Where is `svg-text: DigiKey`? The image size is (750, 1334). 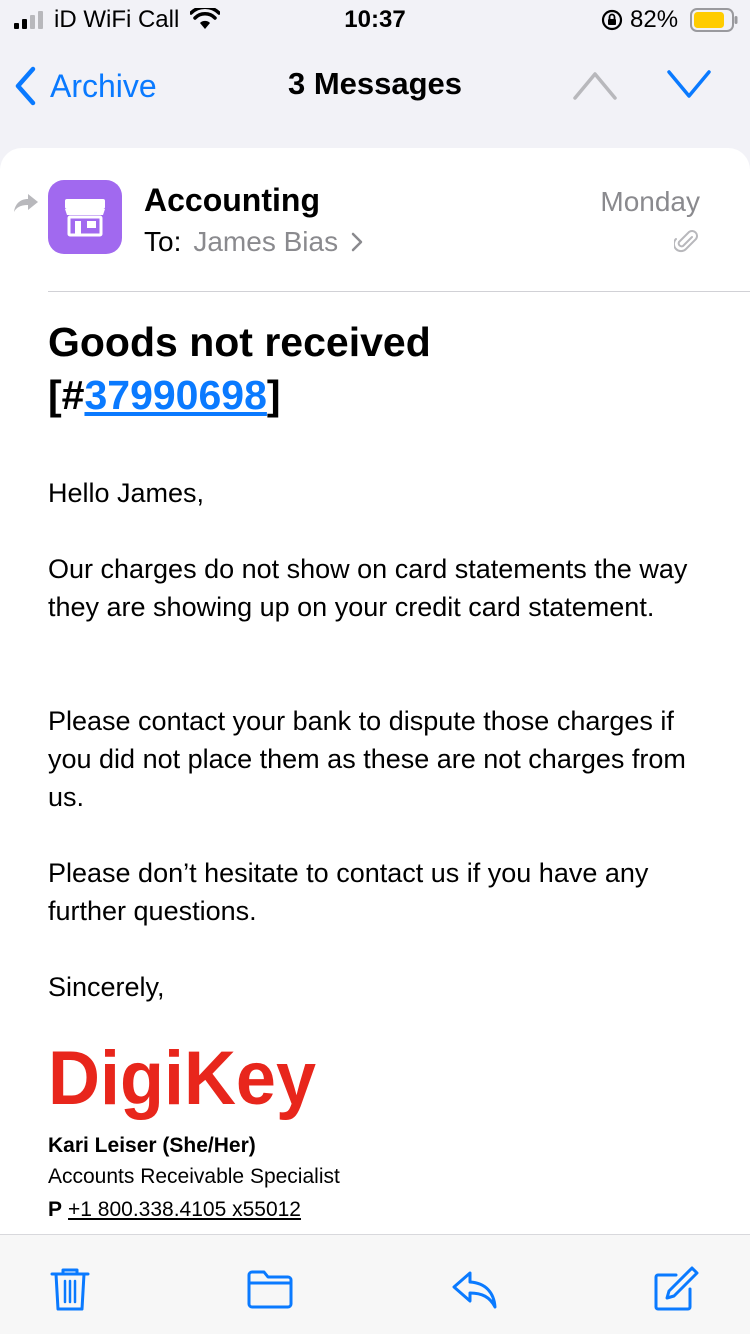
svg-text: DigiKey is located at coordinates (182, 1080).